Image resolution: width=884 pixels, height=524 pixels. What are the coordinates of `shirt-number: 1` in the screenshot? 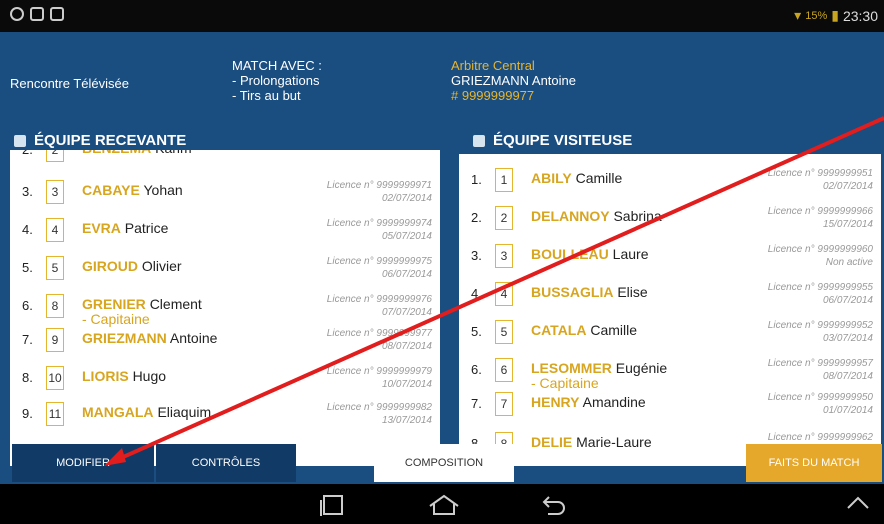 It's located at (504, 180).